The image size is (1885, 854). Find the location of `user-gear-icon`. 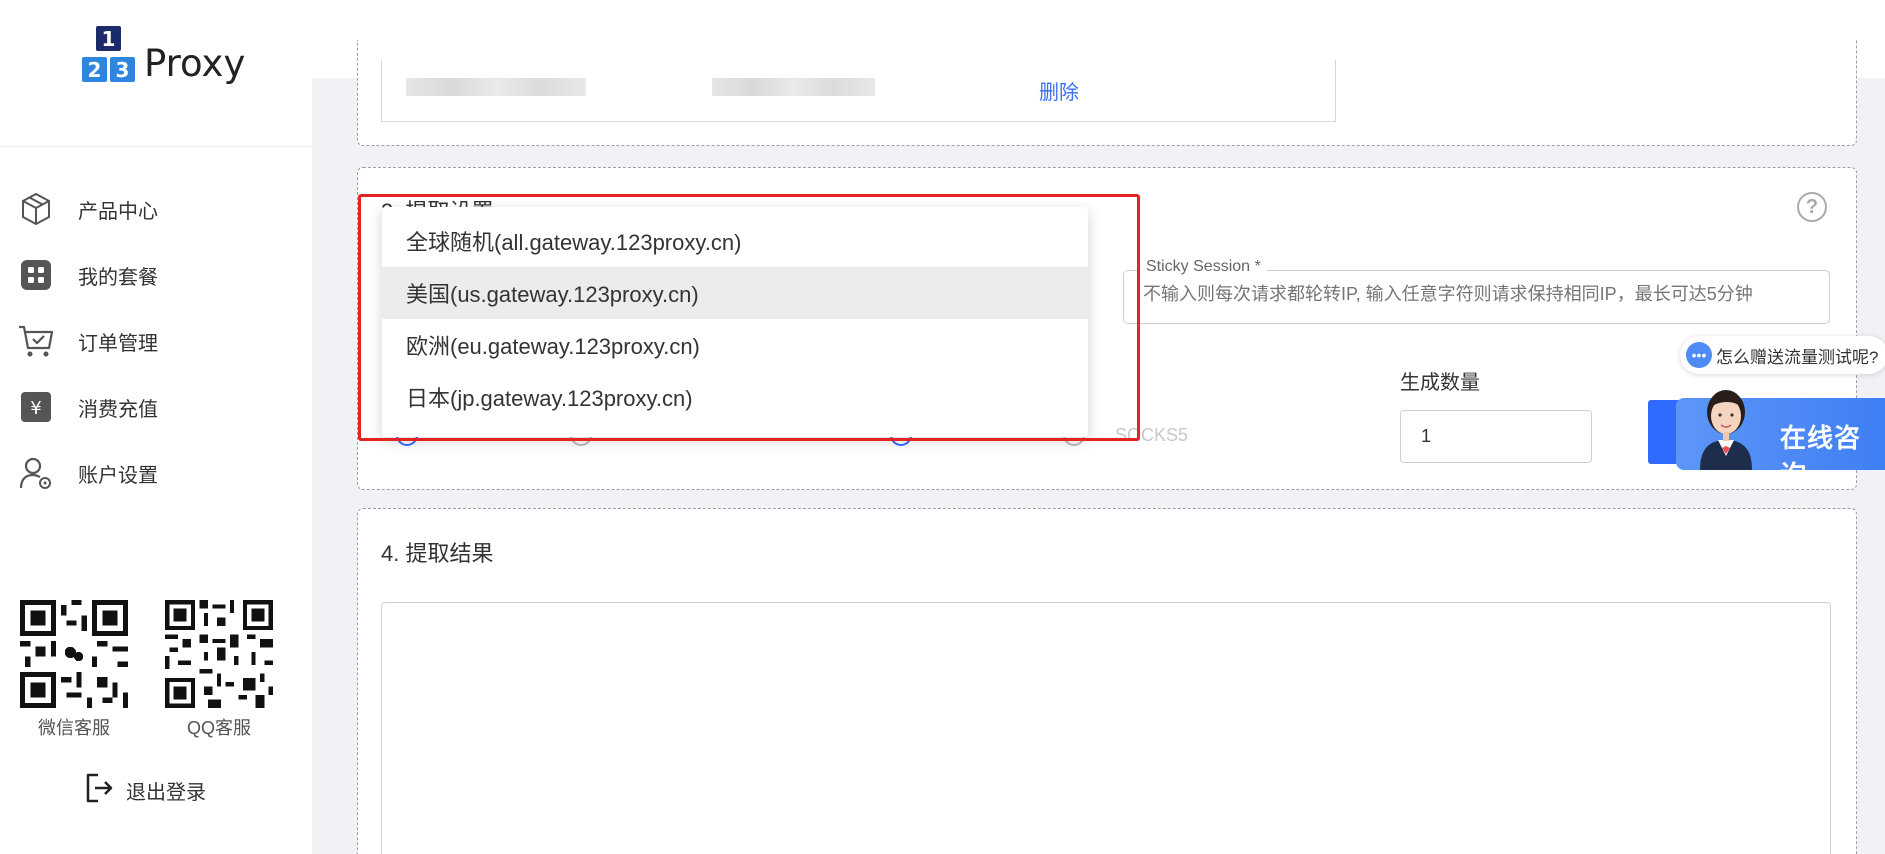

user-gear-icon is located at coordinates (36, 473).